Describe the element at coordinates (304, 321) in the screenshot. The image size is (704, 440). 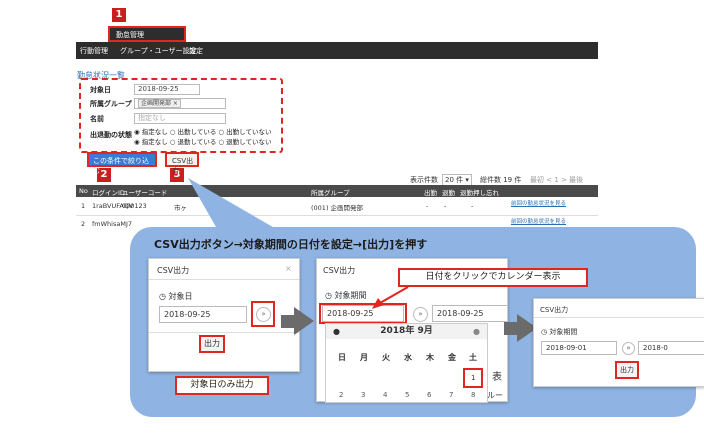
I see `flow-arrow-head` at that location.